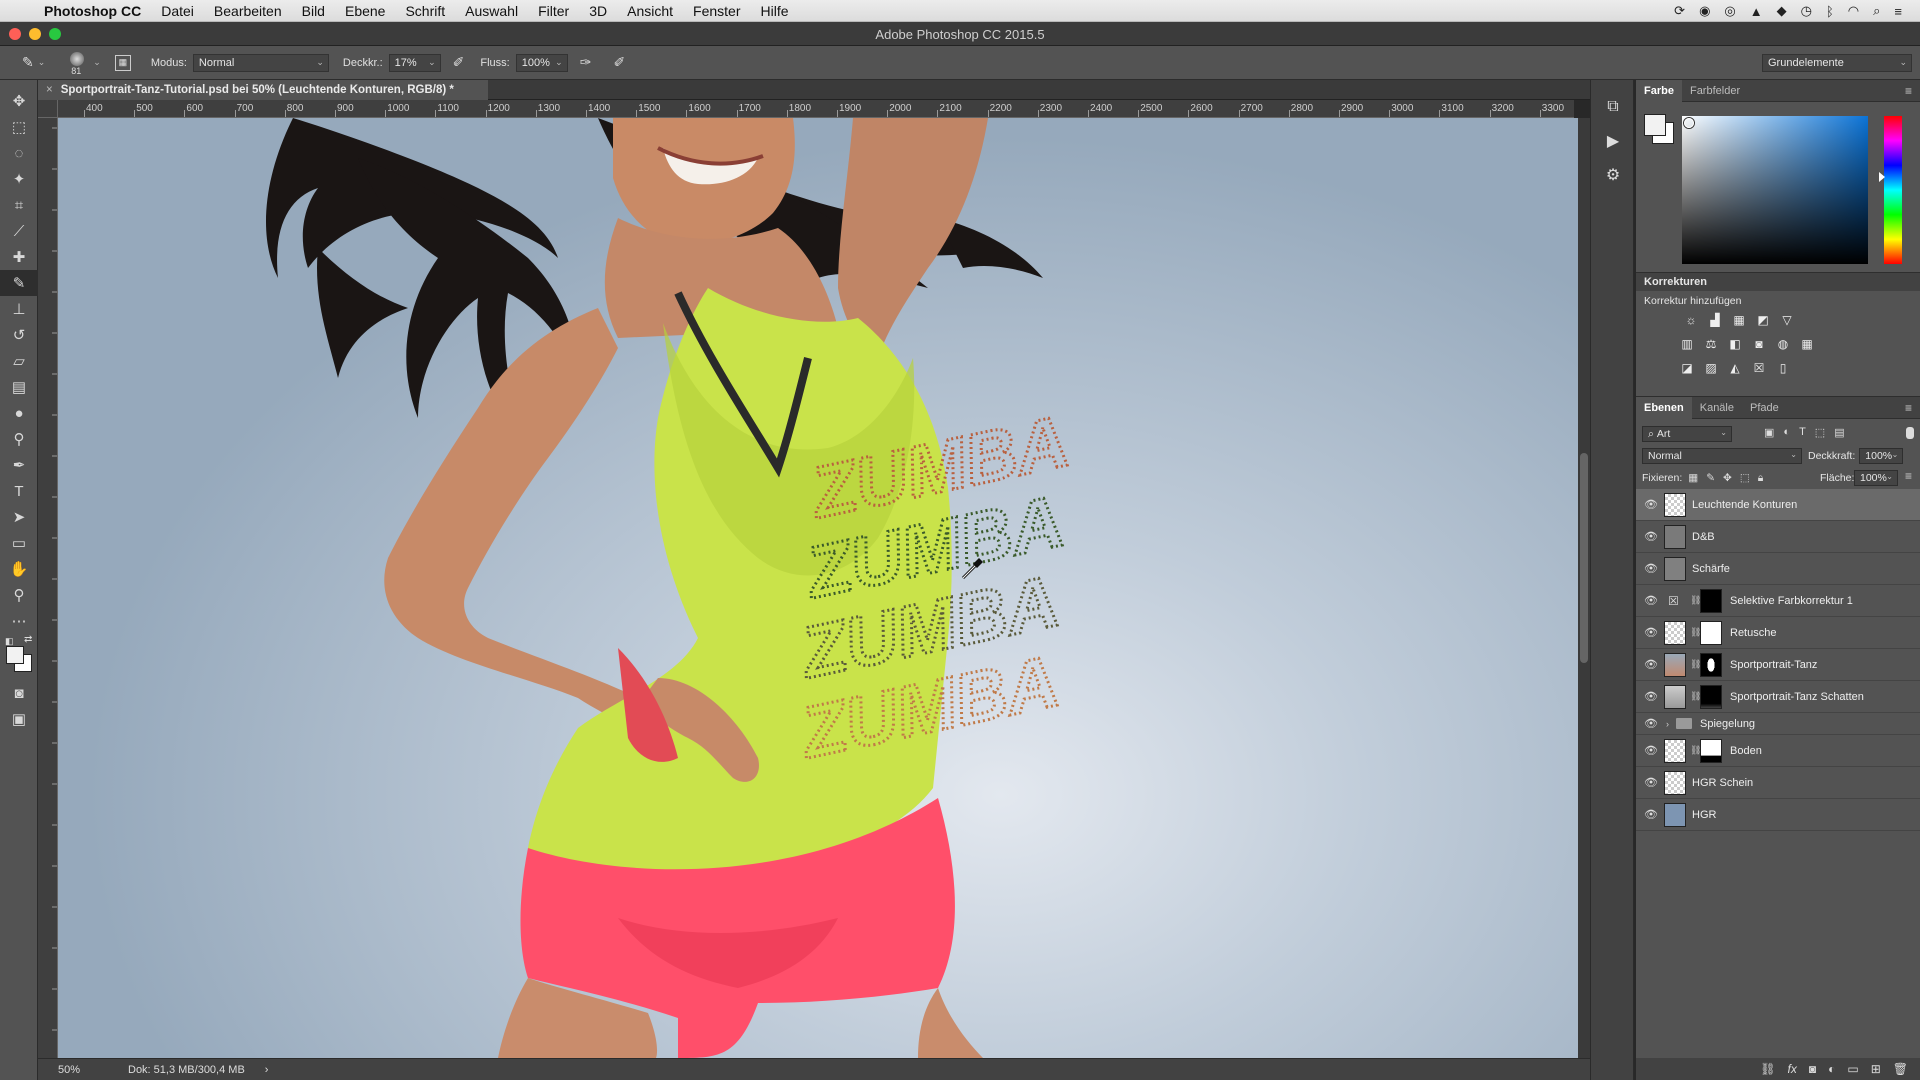  I want to click on new-layer-icon: ⊞, so click(1876, 1069).